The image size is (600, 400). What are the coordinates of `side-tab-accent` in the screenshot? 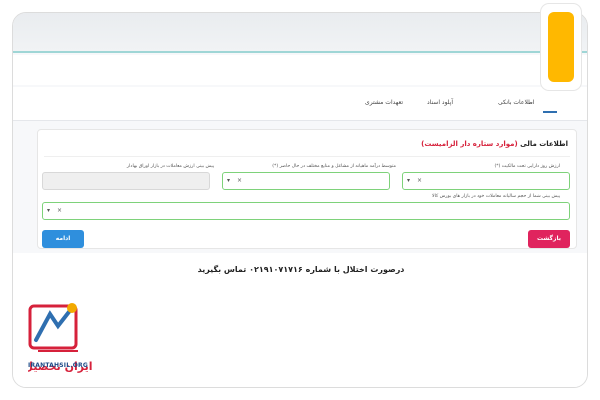 It's located at (561, 47).